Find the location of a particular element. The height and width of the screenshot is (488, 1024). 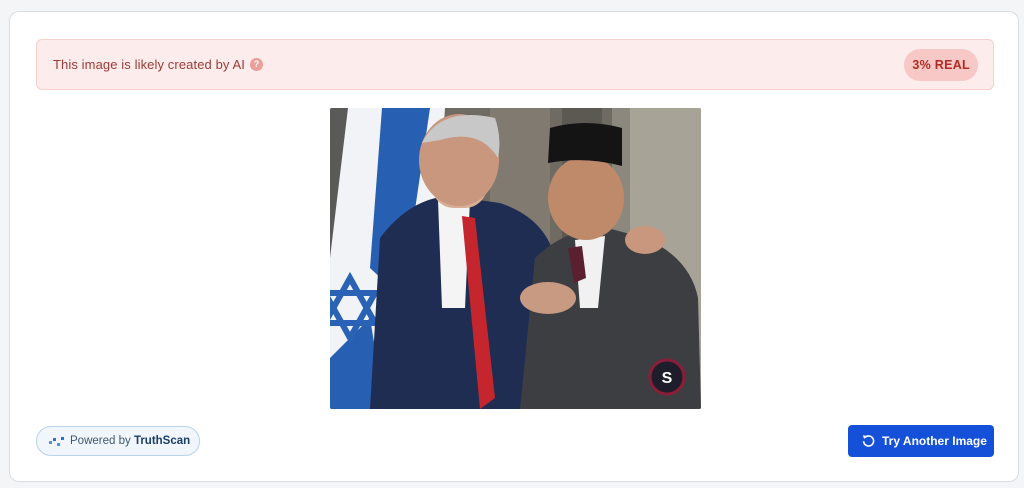

refresh-icon is located at coordinates (868, 442).